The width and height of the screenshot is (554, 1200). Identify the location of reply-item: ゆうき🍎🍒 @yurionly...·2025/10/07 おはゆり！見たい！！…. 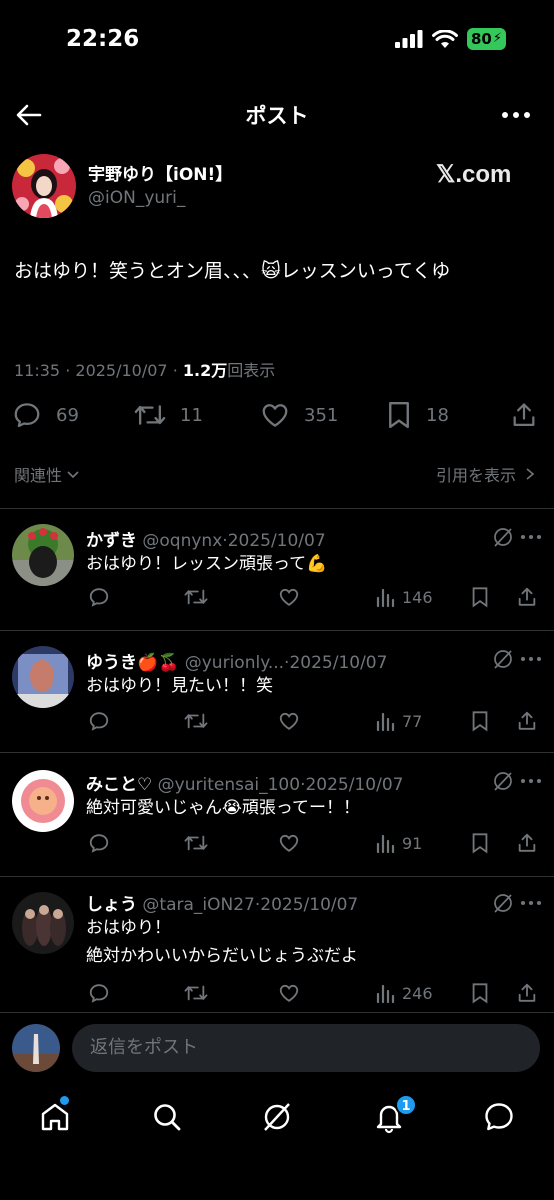
(277, 691).